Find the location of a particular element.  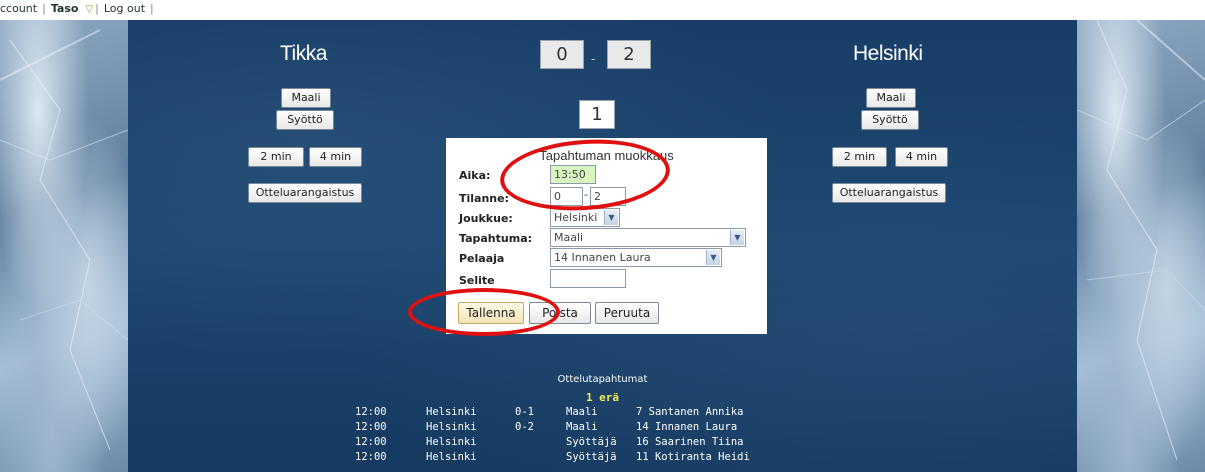

player-select-value: 14 Innanen Laura is located at coordinates (602, 257).